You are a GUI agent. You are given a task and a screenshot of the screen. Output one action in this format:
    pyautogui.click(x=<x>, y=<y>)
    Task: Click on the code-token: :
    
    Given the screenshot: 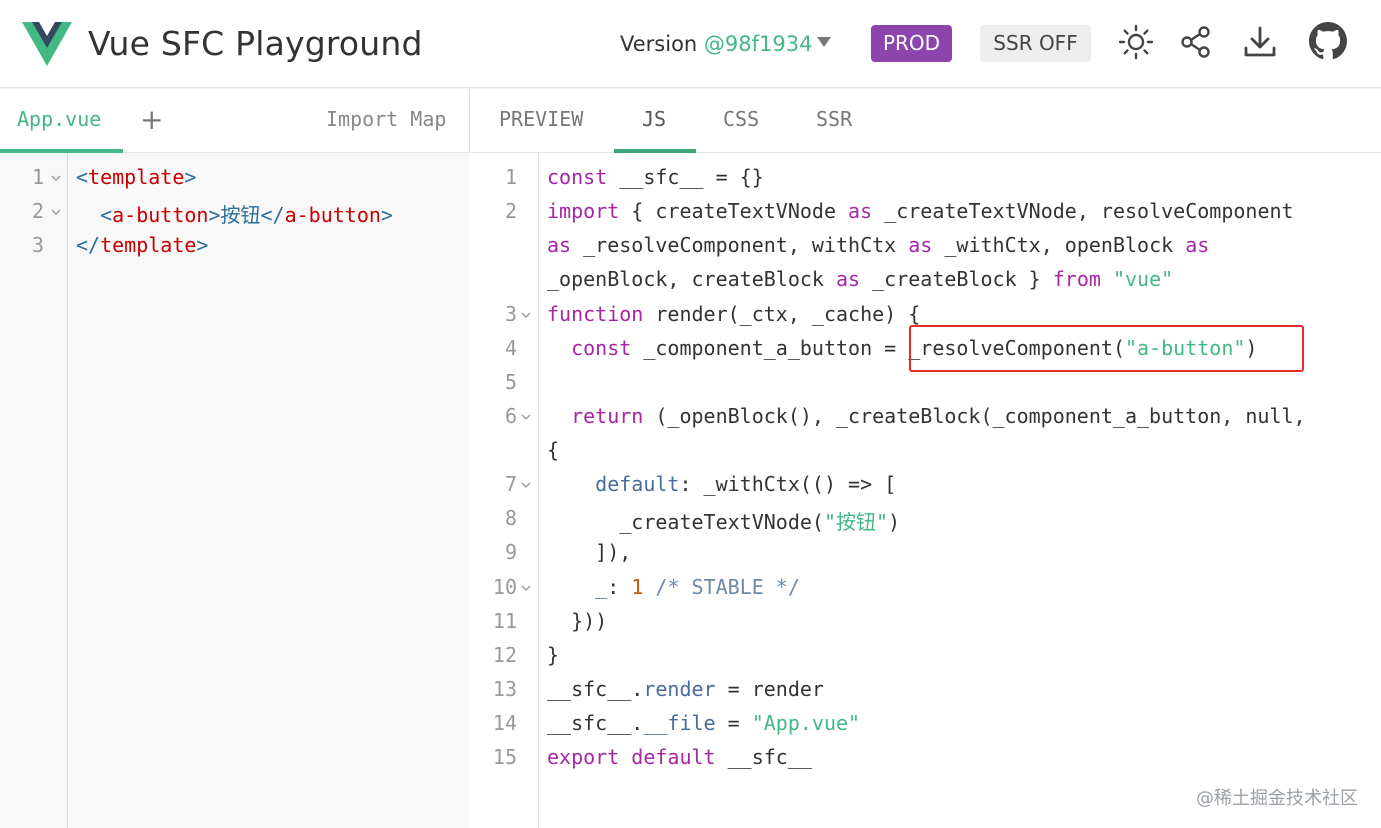 What is the action you would take?
    pyautogui.click(x=619, y=587)
    